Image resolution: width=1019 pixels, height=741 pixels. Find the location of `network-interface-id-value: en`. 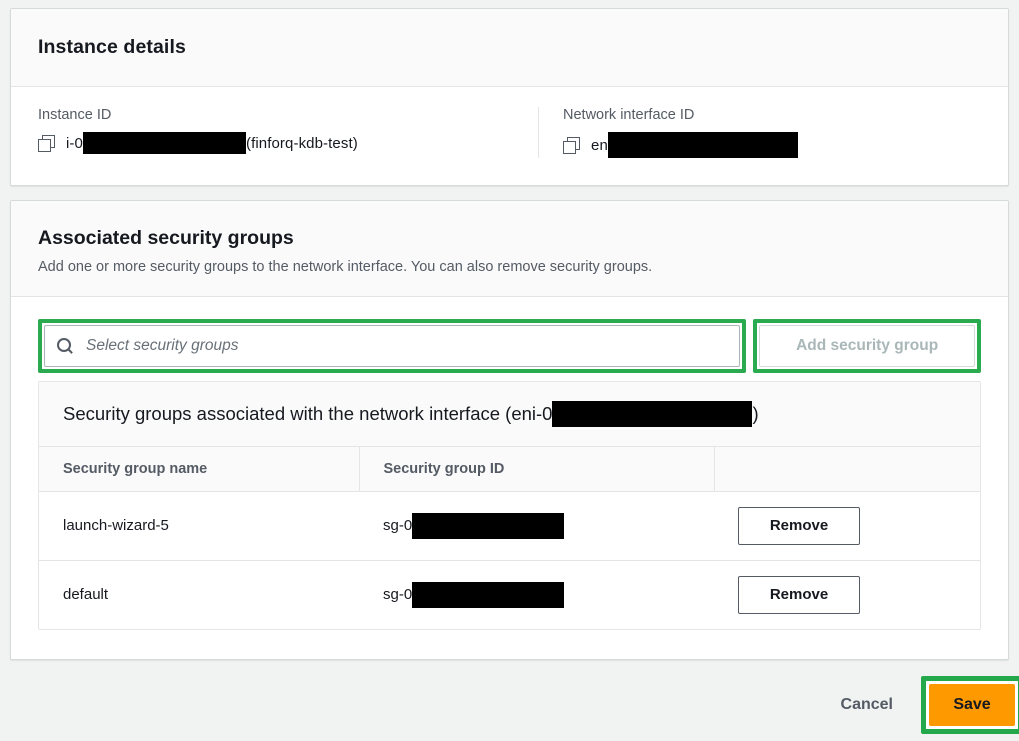

network-interface-id-value: en is located at coordinates (758, 145).